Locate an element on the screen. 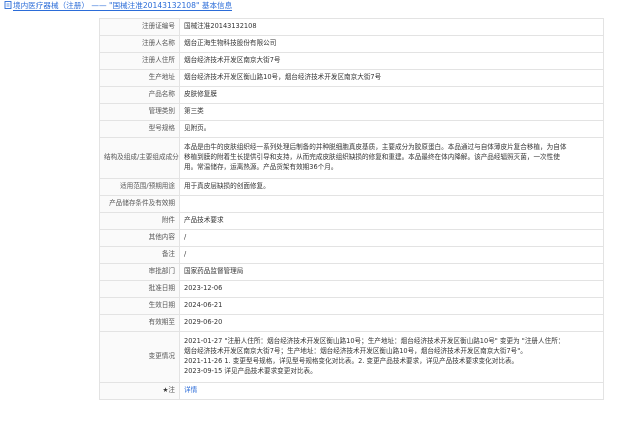  field-label: 其他内容 is located at coordinates (139, 238).